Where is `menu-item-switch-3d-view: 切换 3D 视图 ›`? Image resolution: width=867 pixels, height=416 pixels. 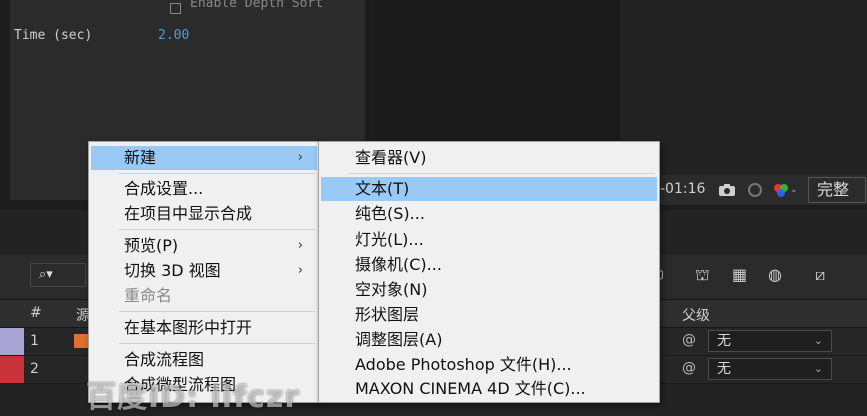 menu-item-switch-3d-view: 切换 3D 视图 › is located at coordinates (204, 271).